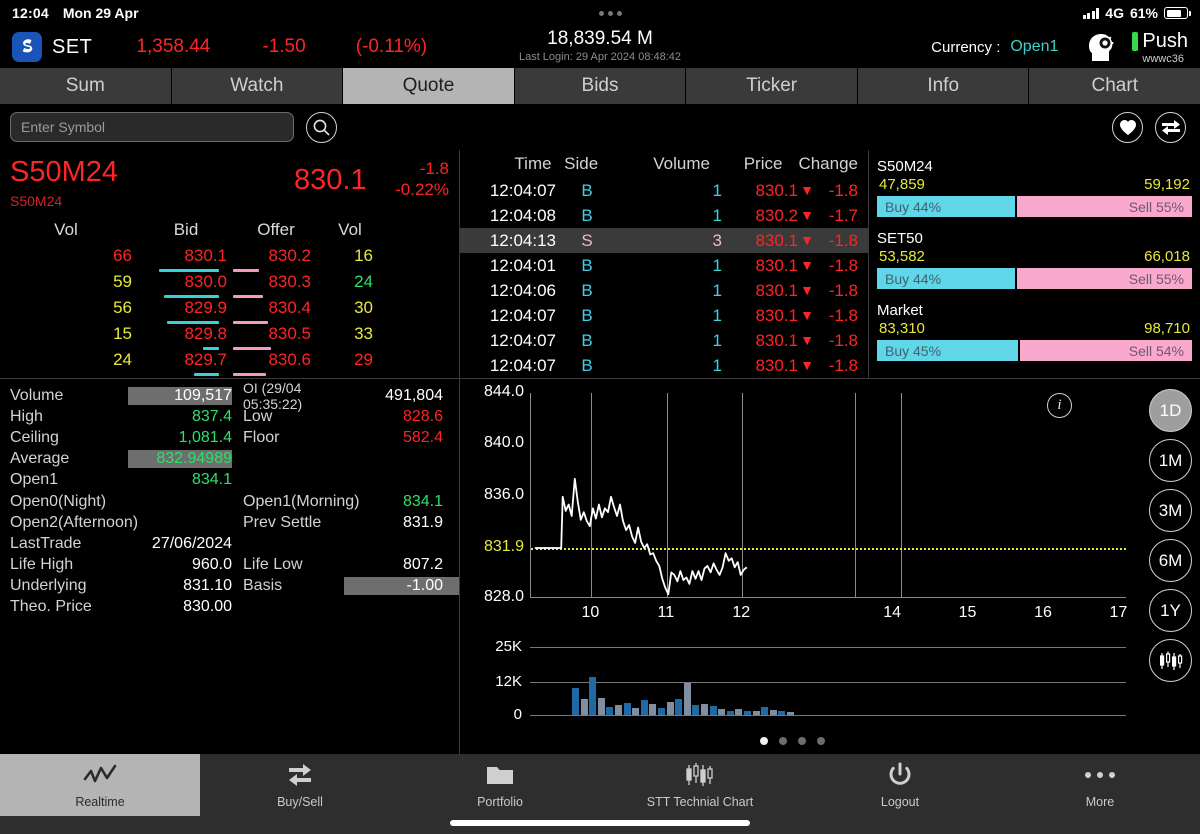  I want to click on bid-offer-row: 15 829.8 830.5 33, so click(229, 337).